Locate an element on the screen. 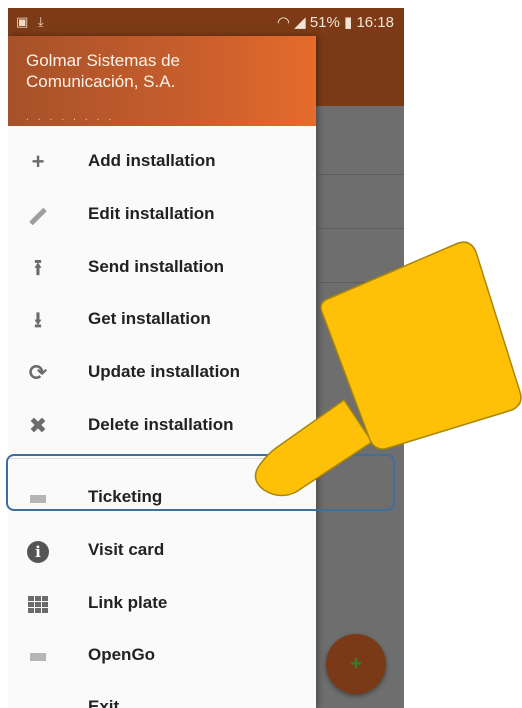 The image size is (522, 708). download-icon: ⭳ is located at coordinates (38, 319).